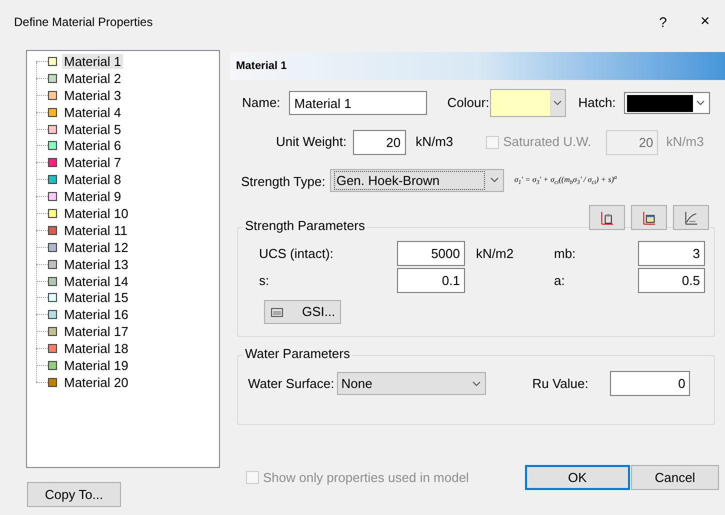 This screenshot has width=725, height=515. Describe the element at coordinates (495, 253) in the screenshot. I see `unit-label: kN/m2` at that location.